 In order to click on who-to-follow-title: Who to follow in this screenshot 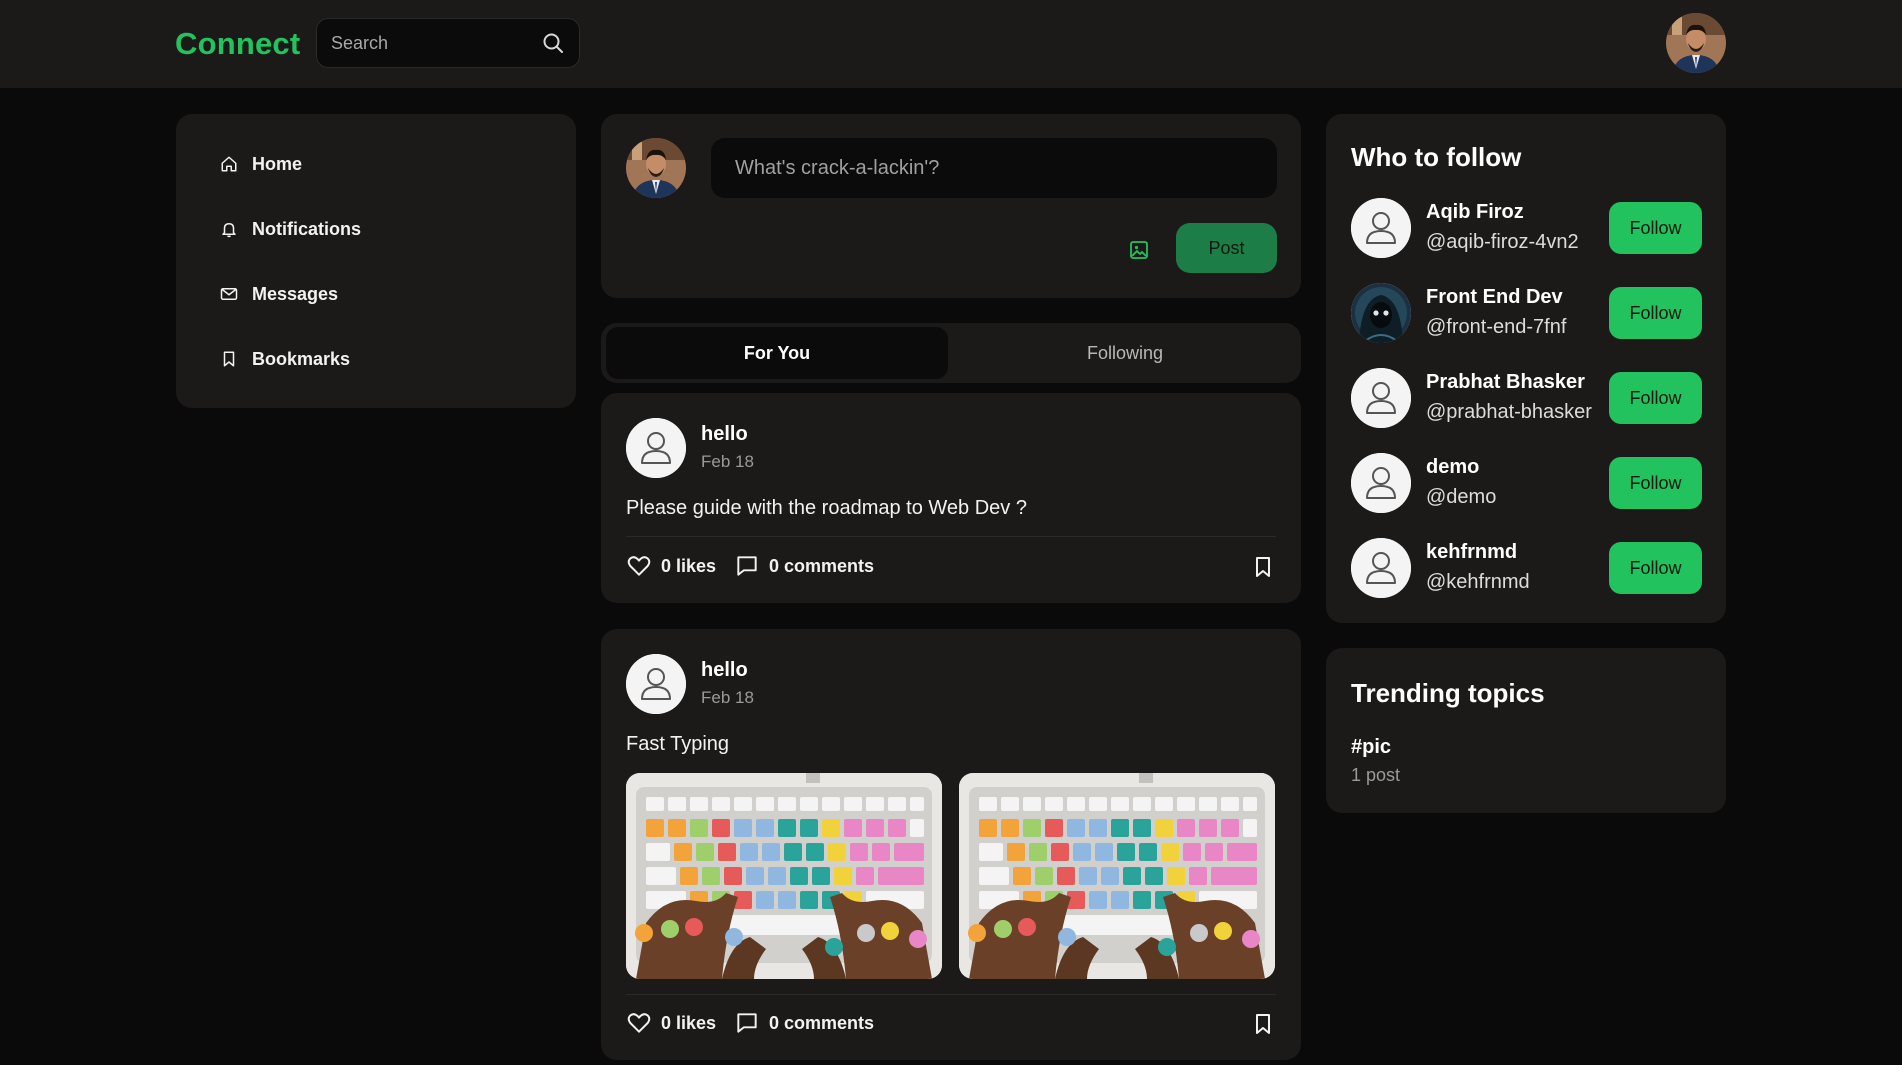, I will do `click(1436, 157)`.